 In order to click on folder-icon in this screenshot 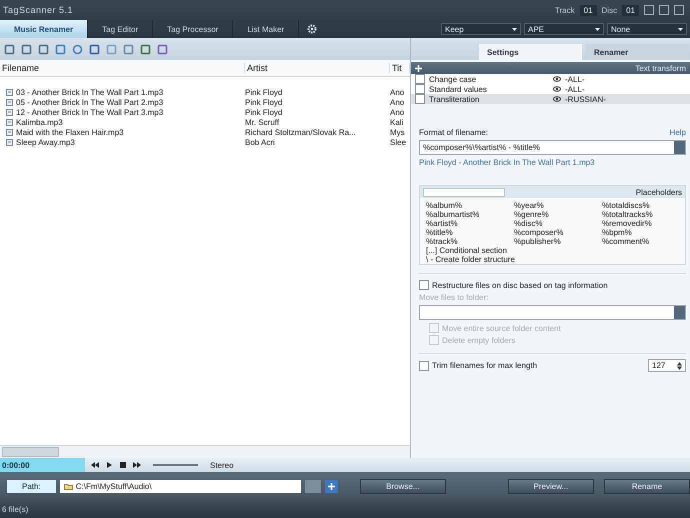, I will do `click(68, 486)`.